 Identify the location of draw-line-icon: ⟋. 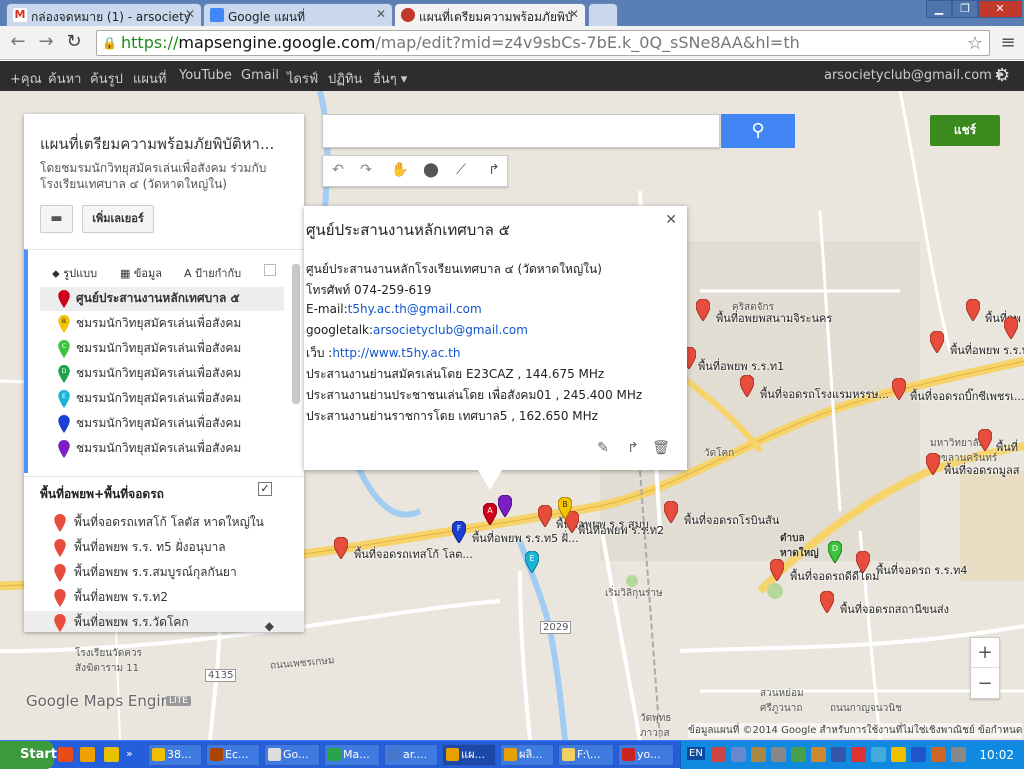
(461, 172).